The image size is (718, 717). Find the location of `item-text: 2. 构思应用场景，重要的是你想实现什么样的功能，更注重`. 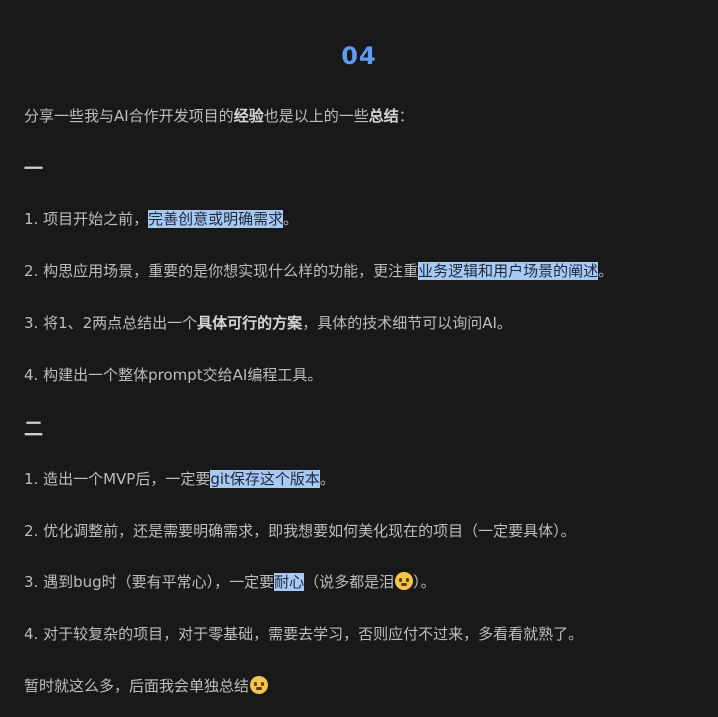

item-text: 2. 构思应用场景，重要的是你想实现什么样的功能，更注重 is located at coordinates (221, 271).